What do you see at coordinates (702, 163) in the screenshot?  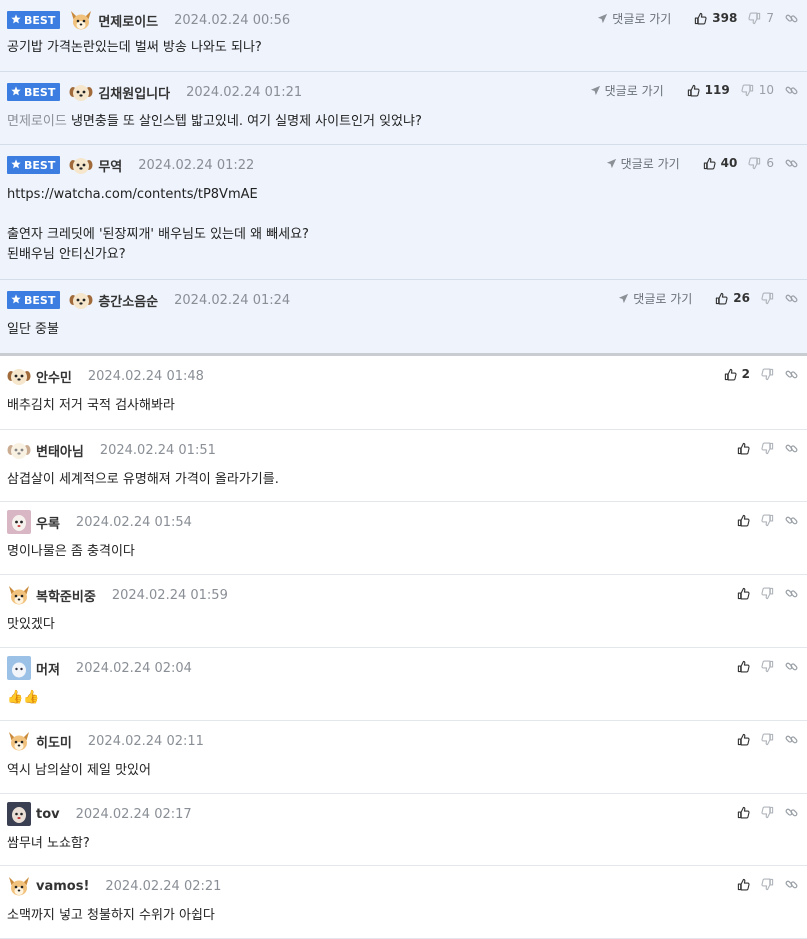 I see `comment-actions: 댓글로 가기 40 6` at bounding box center [702, 163].